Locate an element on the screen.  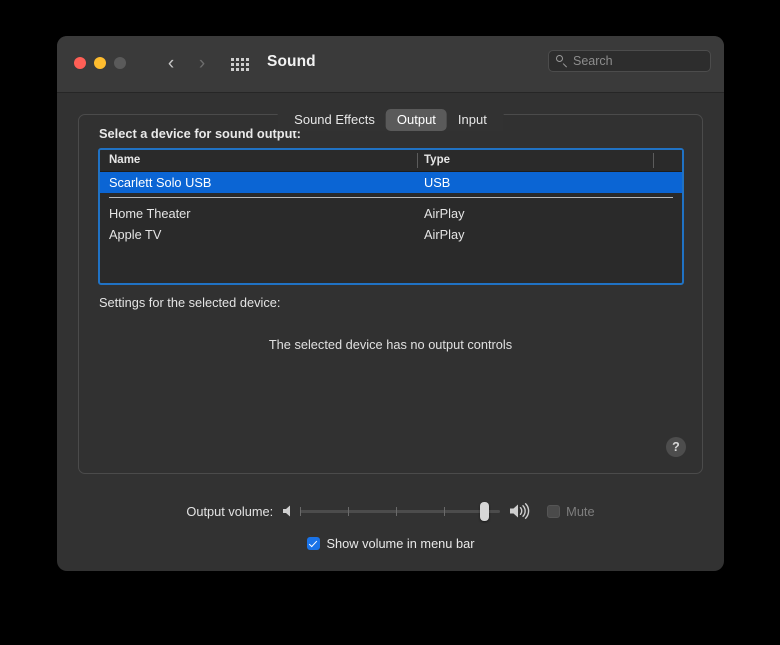
column-header-name: Name is located at coordinates (124, 160).